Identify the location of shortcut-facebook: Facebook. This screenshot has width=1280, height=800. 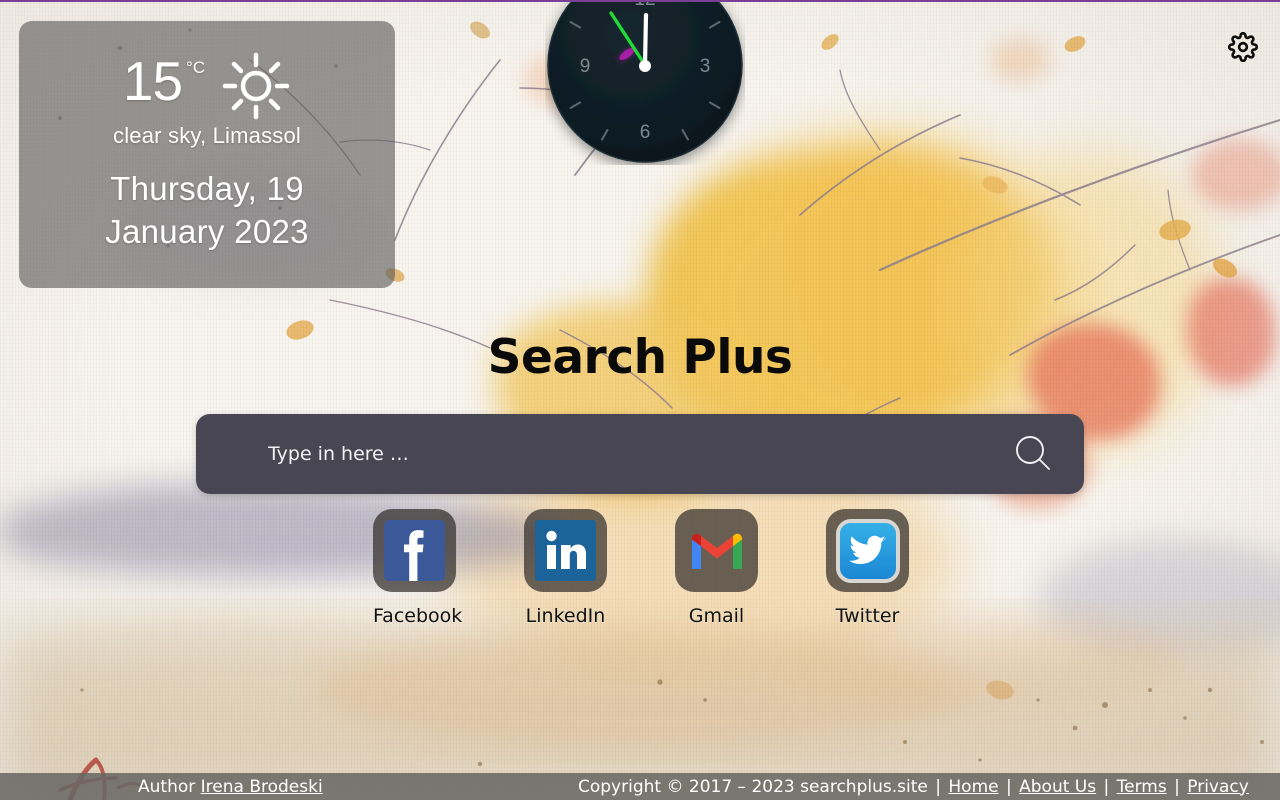
(418, 568).